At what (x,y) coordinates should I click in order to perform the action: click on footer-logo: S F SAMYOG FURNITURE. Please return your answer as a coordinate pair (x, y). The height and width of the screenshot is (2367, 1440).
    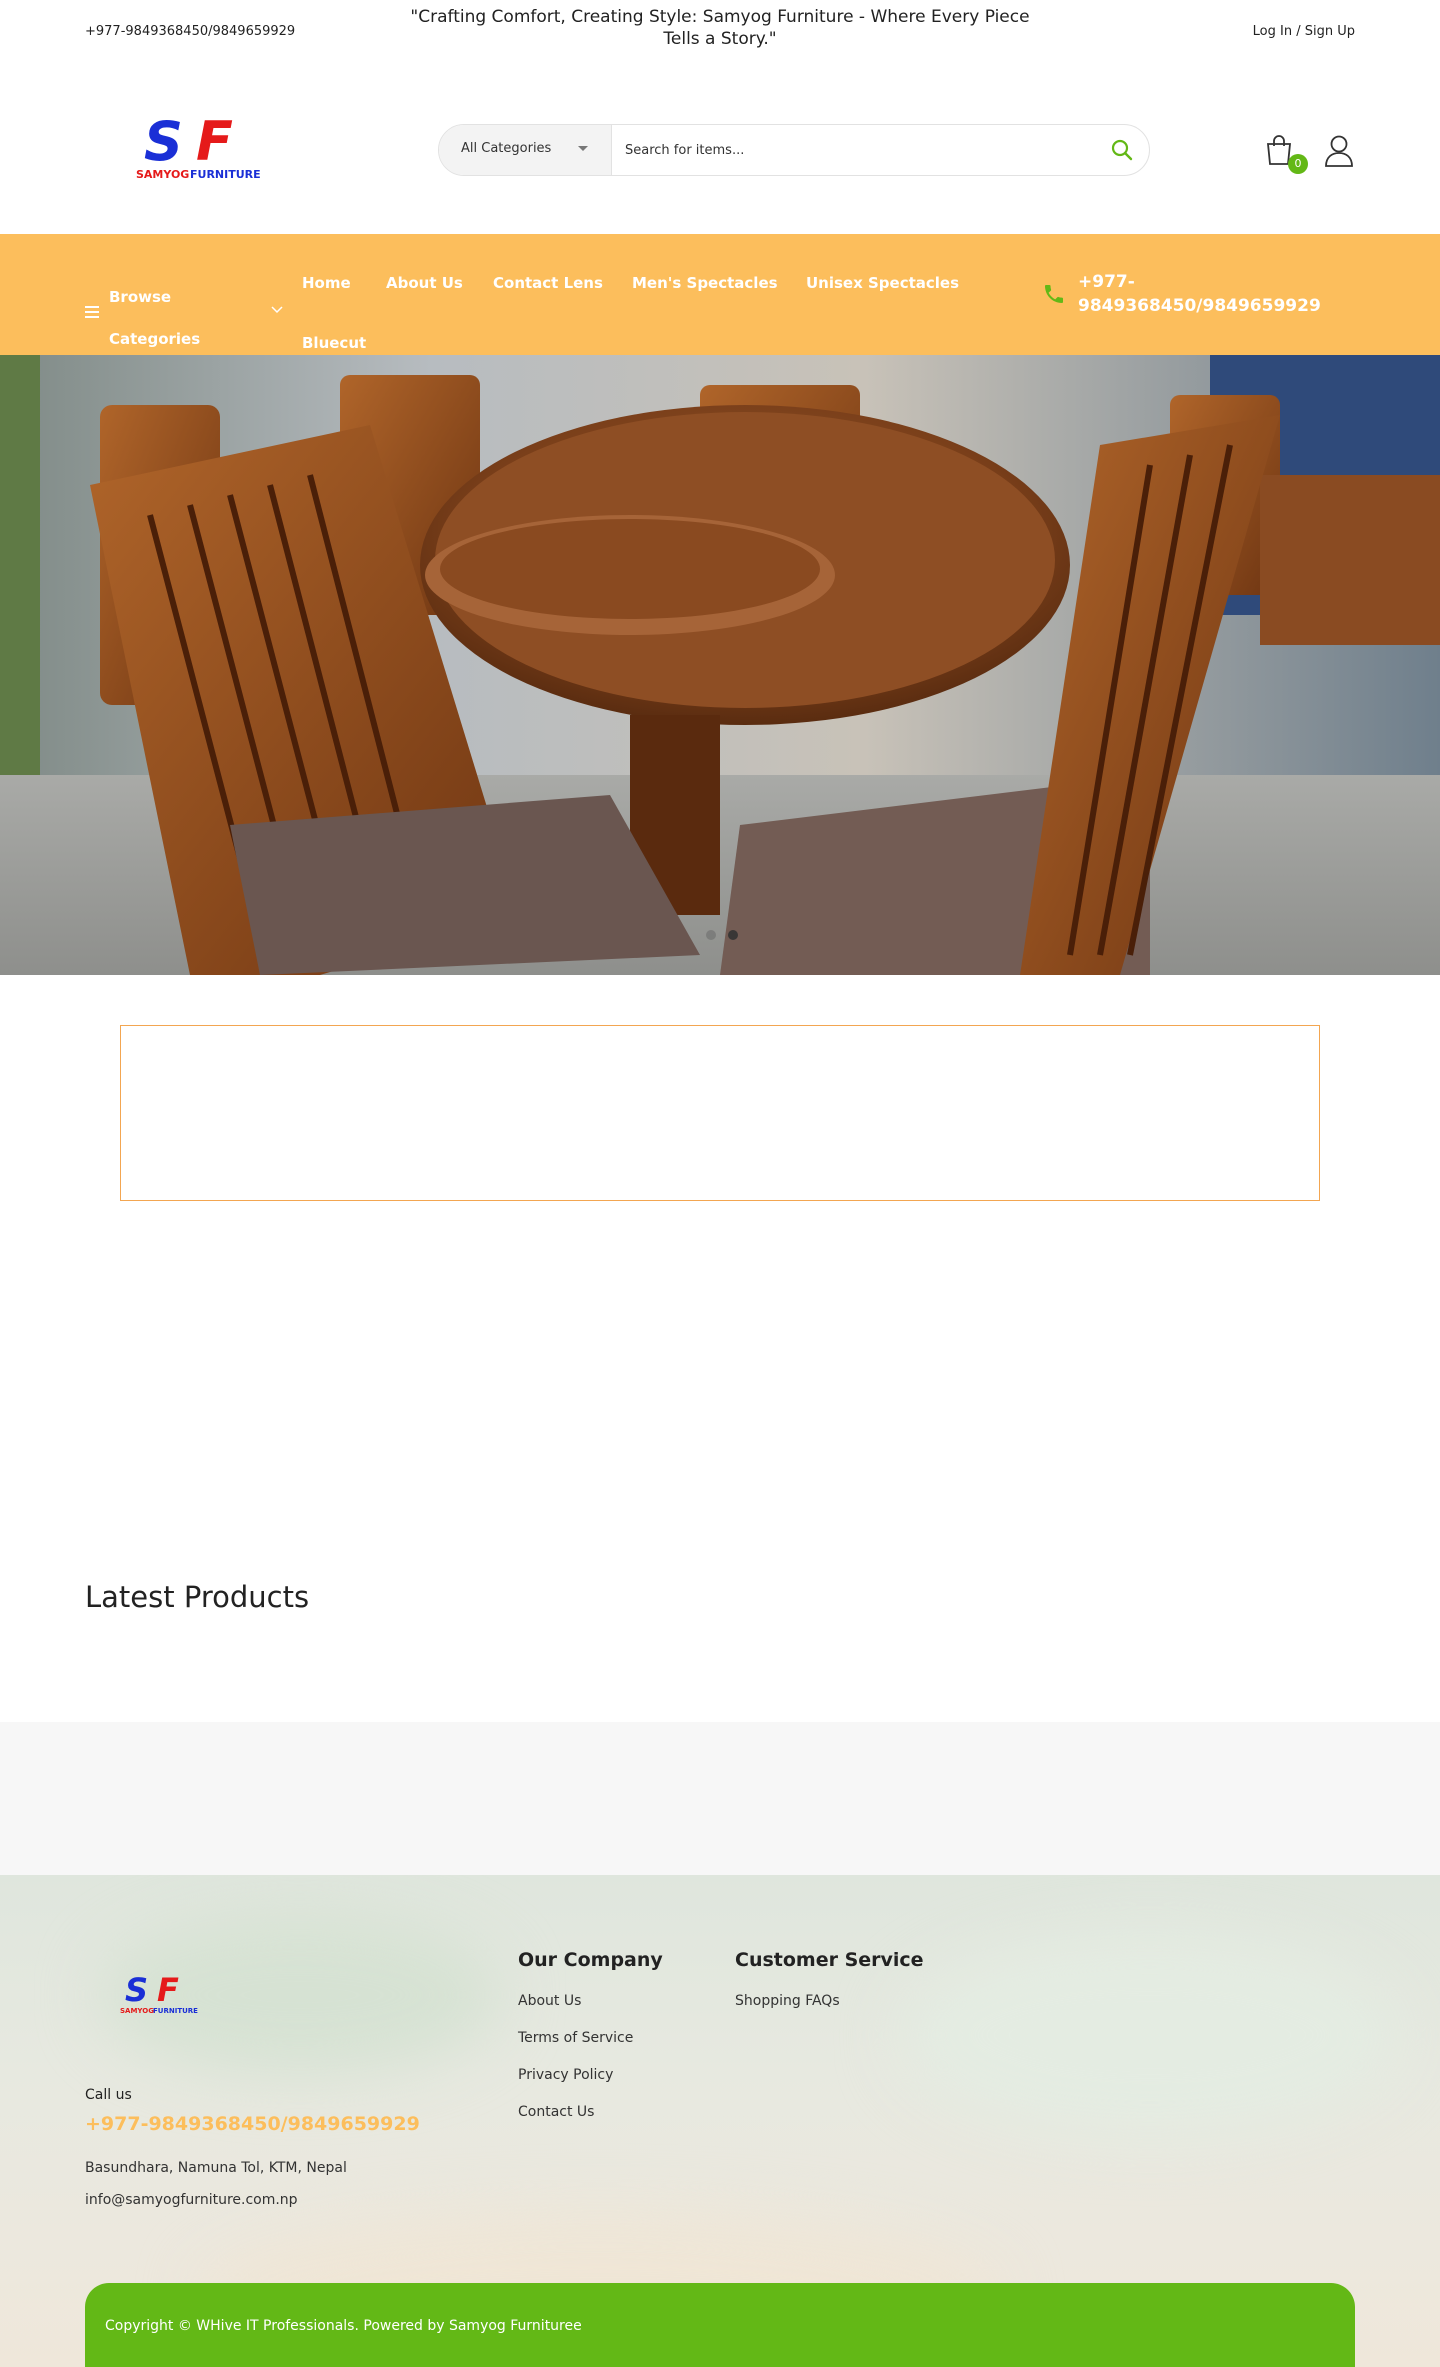
    Looking at the image, I should click on (167, 1994).